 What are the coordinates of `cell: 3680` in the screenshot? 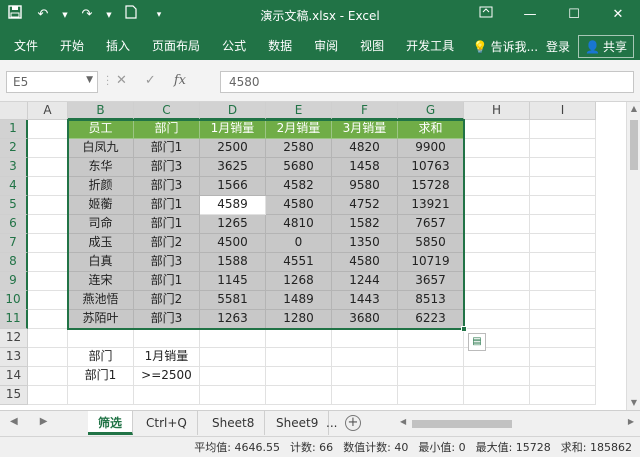 It's located at (365, 319).